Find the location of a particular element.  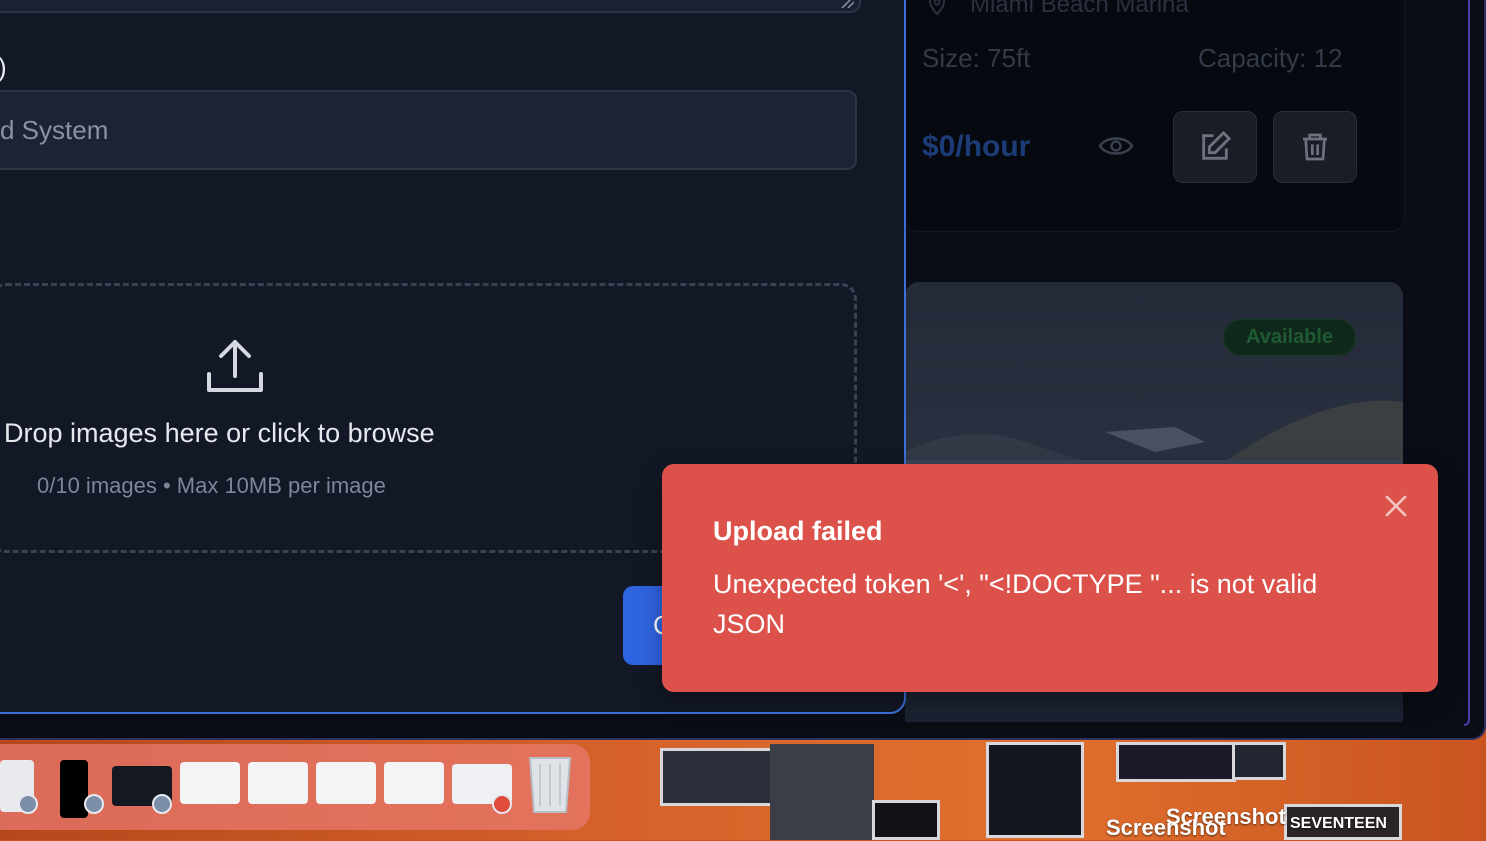

listing-location: Miami Beach Marina is located at coordinates (1079, 9).